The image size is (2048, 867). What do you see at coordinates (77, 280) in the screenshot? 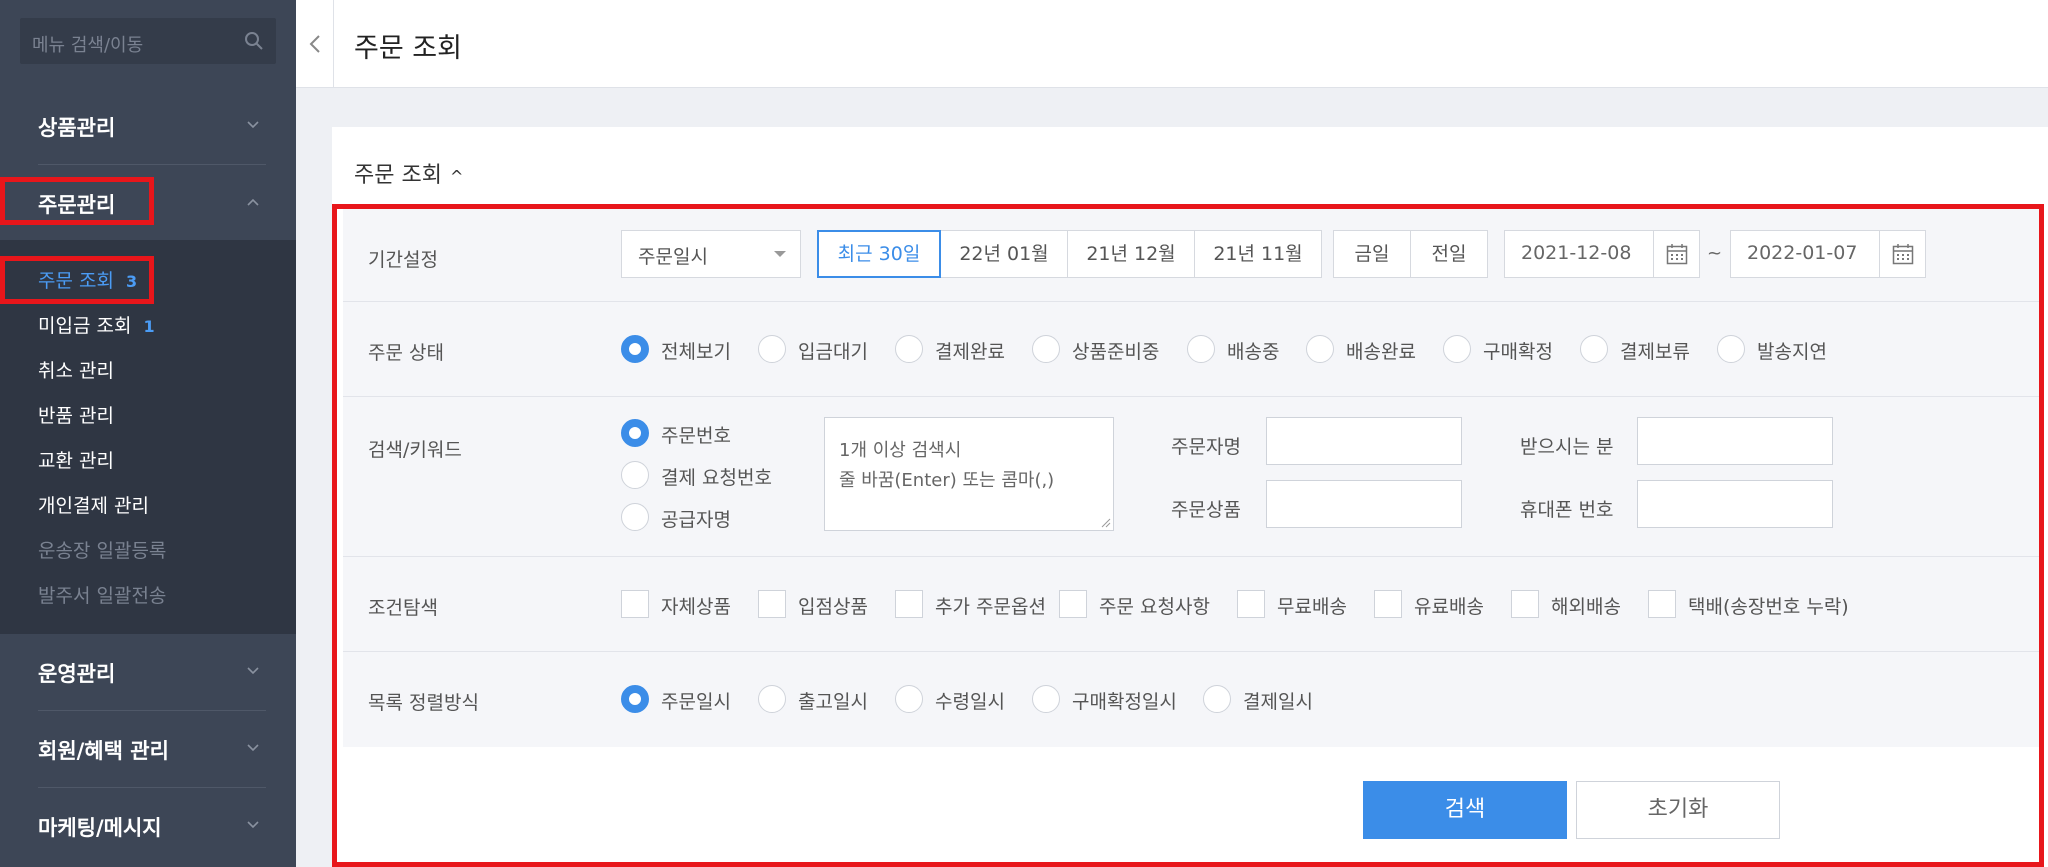
I see `highlight-box-order-inquiry` at bounding box center [77, 280].